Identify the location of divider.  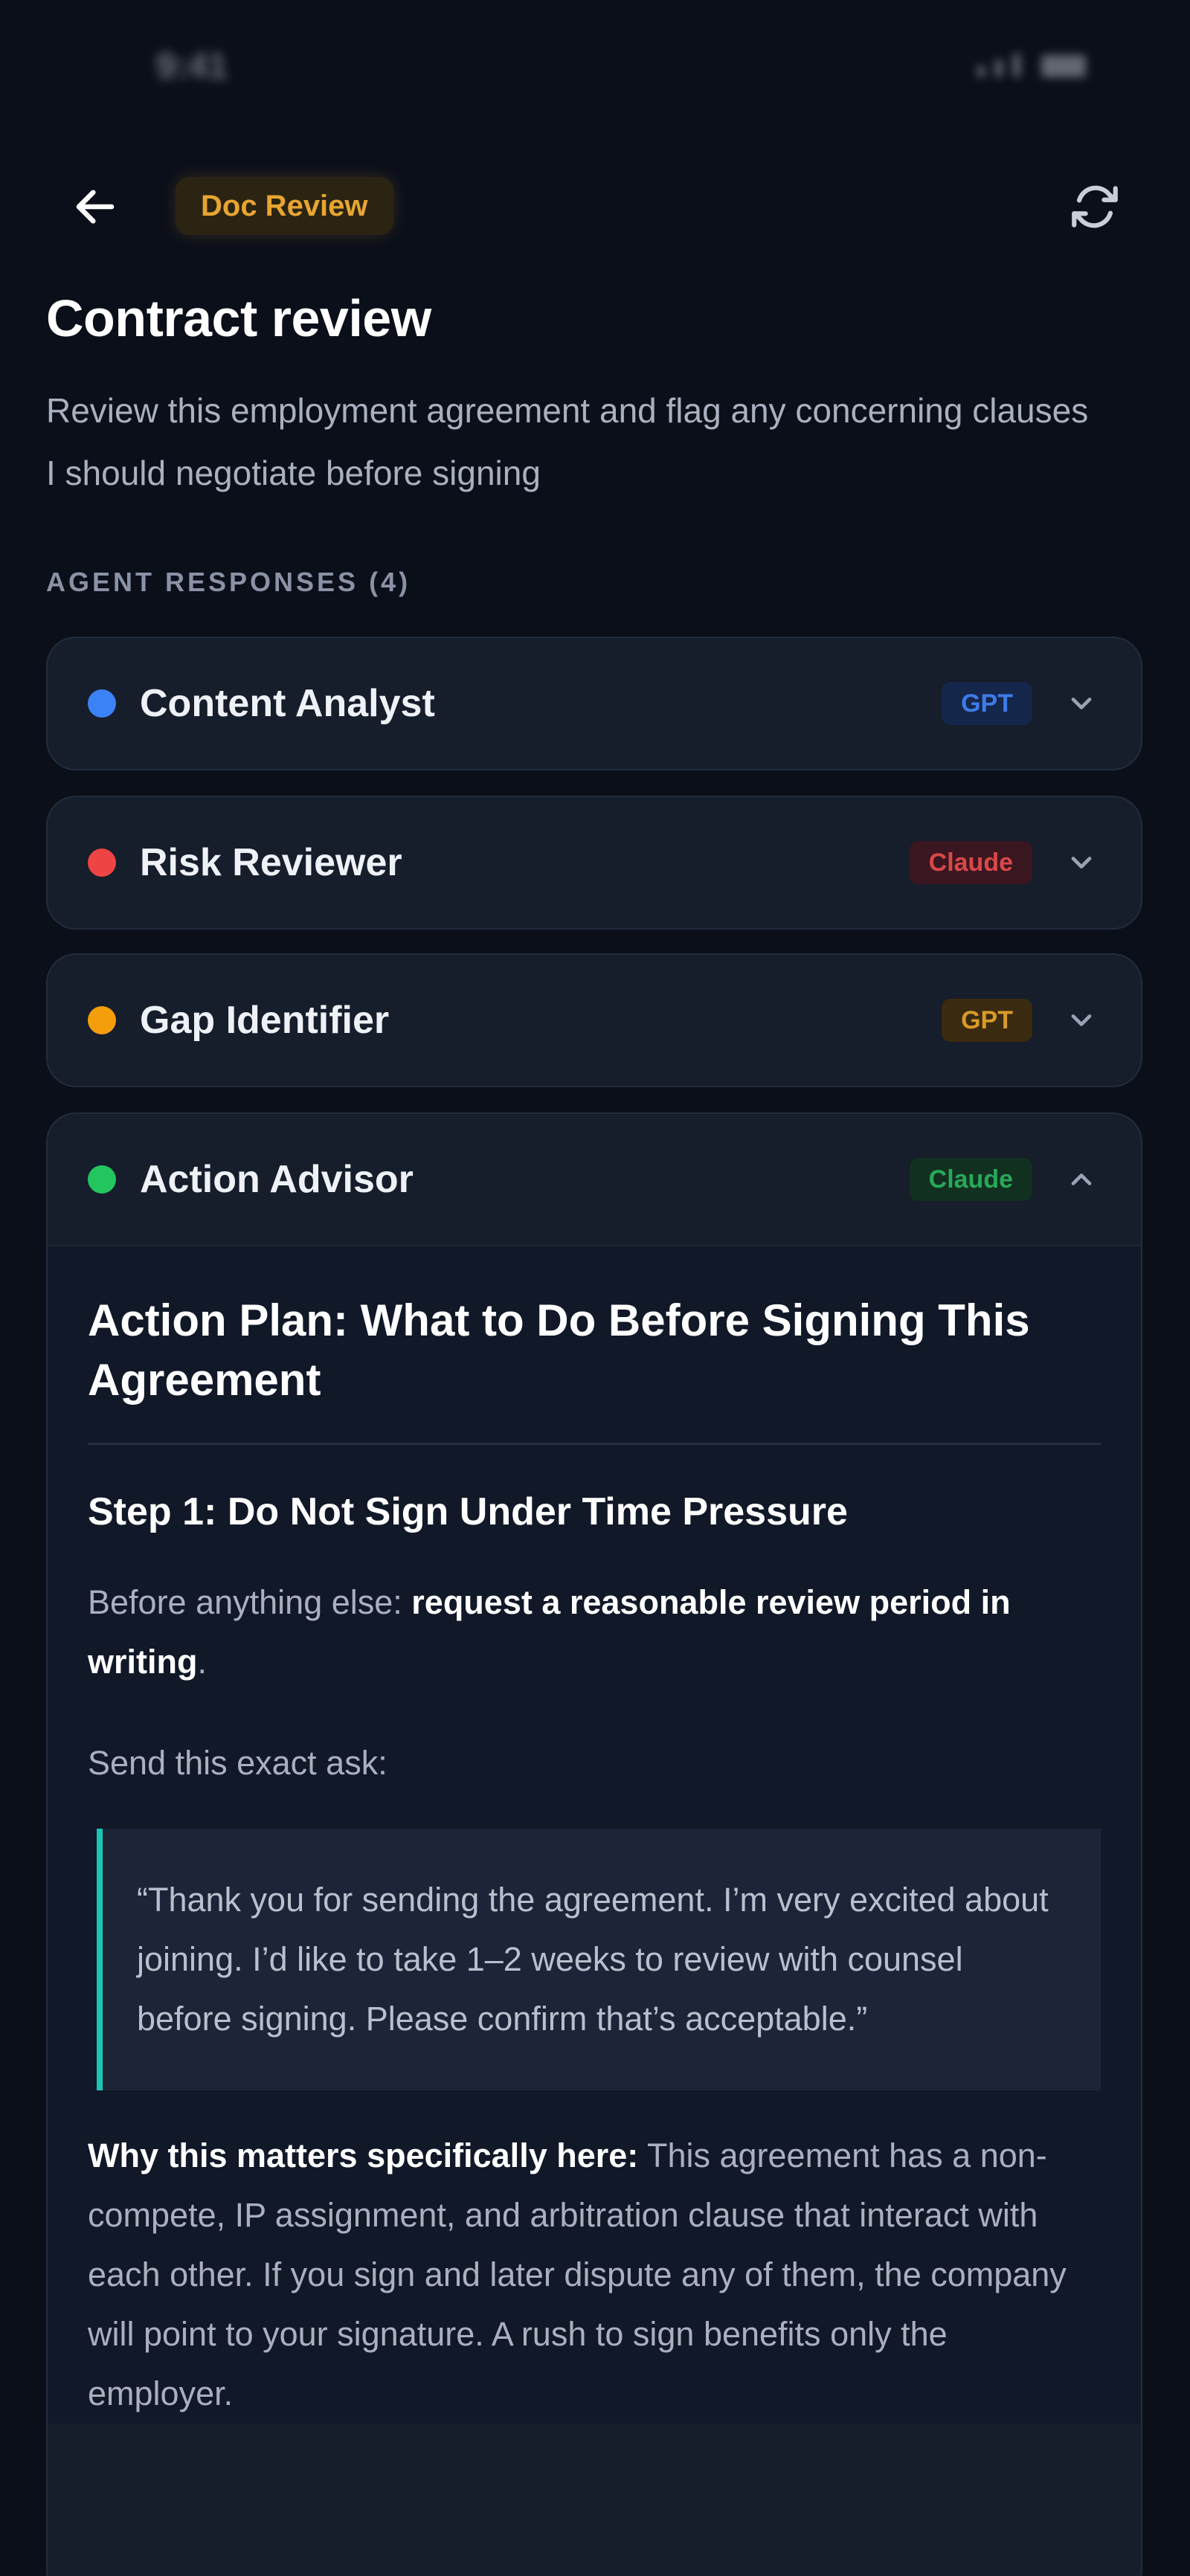
(595, 1444).